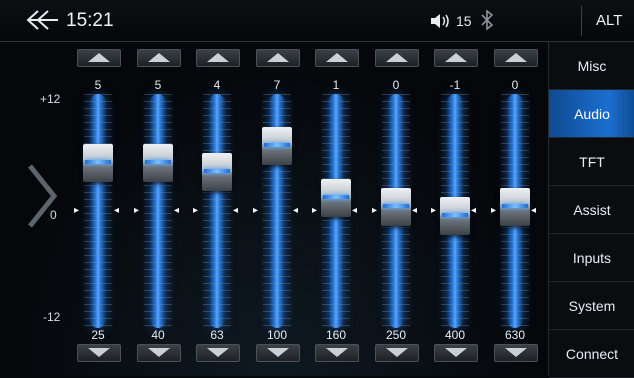 Image resolution: width=634 pixels, height=378 pixels. Describe the element at coordinates (440, 21) in the screenshot. I see `speaker-icon` at that location.